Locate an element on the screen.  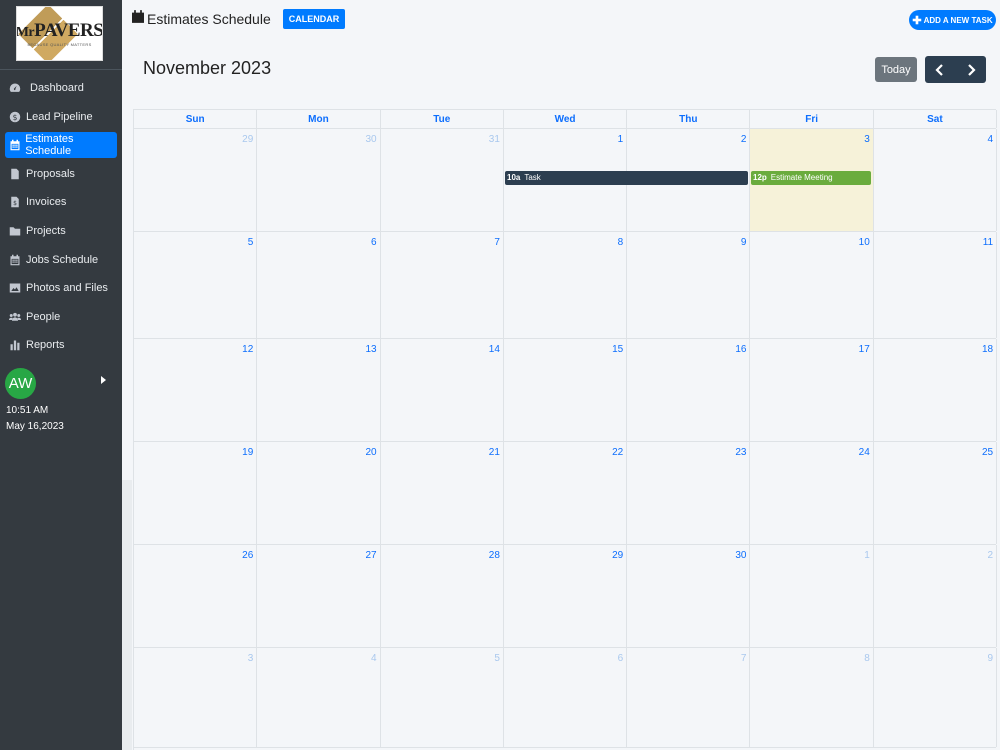
calendar-day-cell: 12 is located at coordinates (196, 390).